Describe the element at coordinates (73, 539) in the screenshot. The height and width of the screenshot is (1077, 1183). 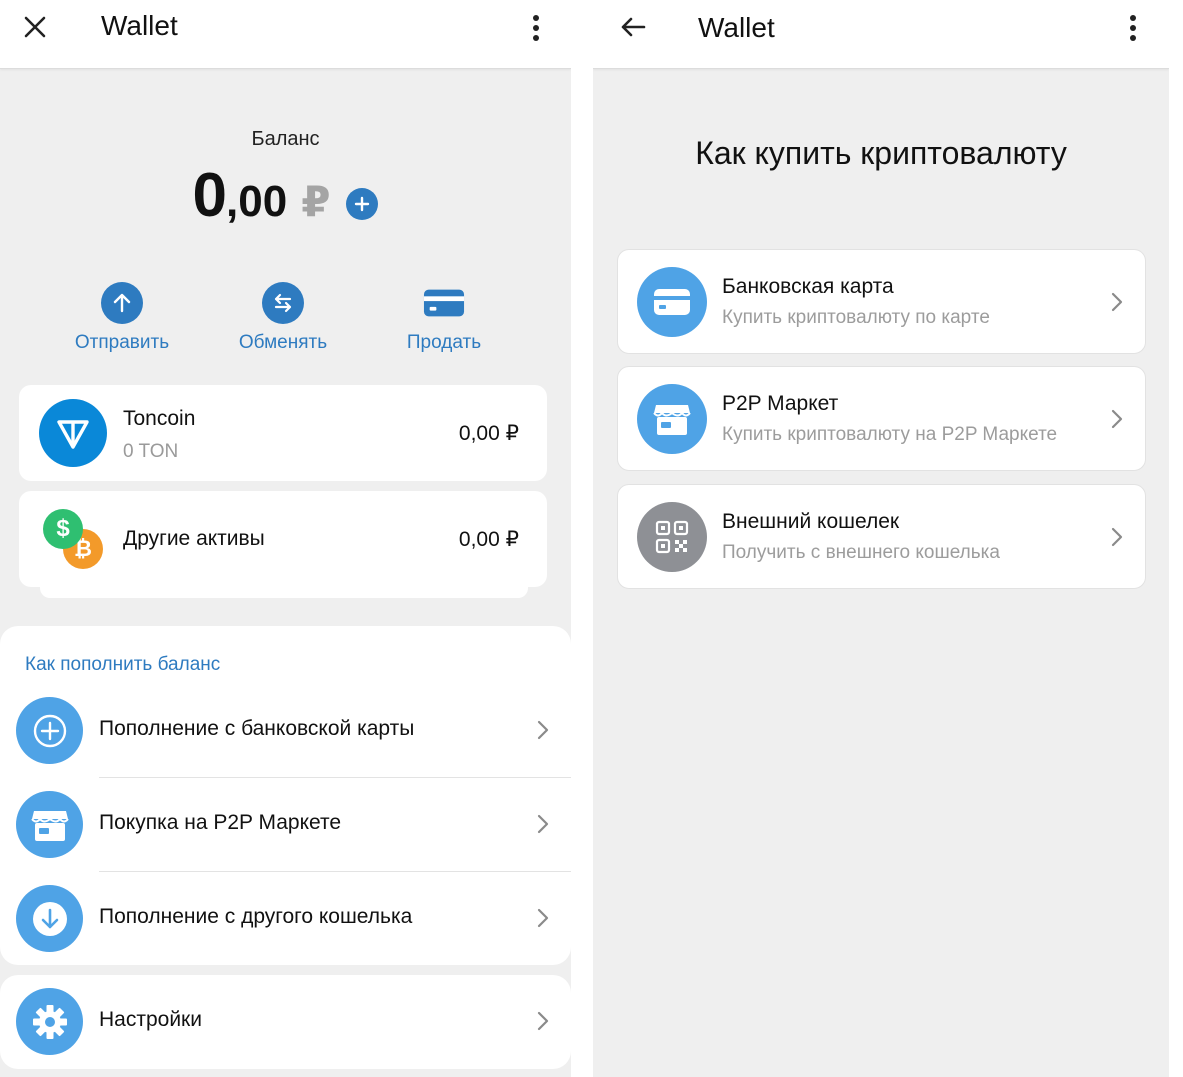
I see `crypto-coins-icon: ₿ $` at that location.